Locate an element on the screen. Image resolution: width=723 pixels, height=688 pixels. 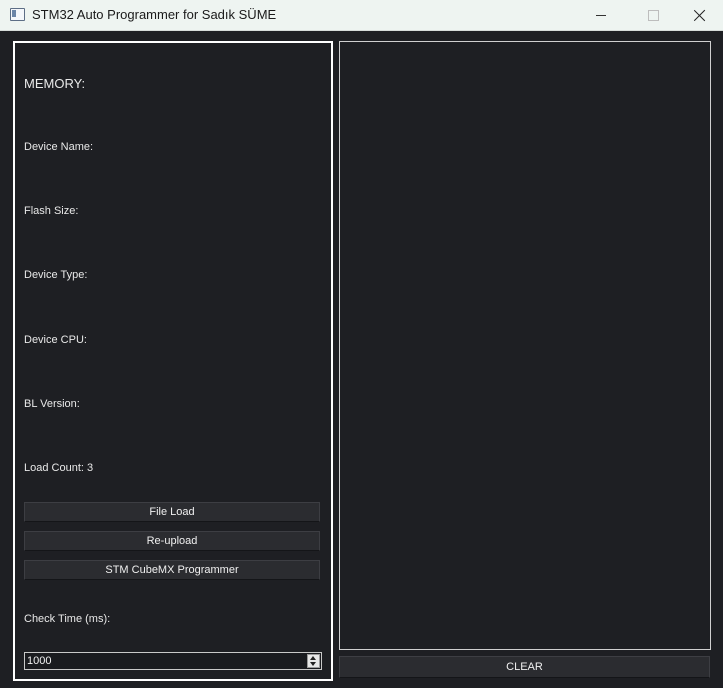
device-name-label: Device Name: is located at coordinates (59, 147).